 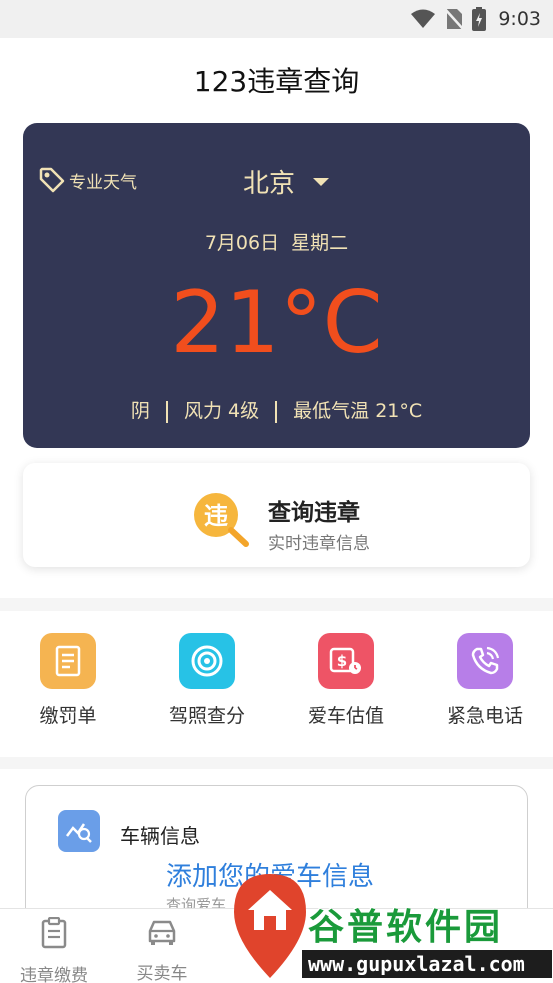 I want to click on tool-label: 缴罚单, so click(x=68, y=716).